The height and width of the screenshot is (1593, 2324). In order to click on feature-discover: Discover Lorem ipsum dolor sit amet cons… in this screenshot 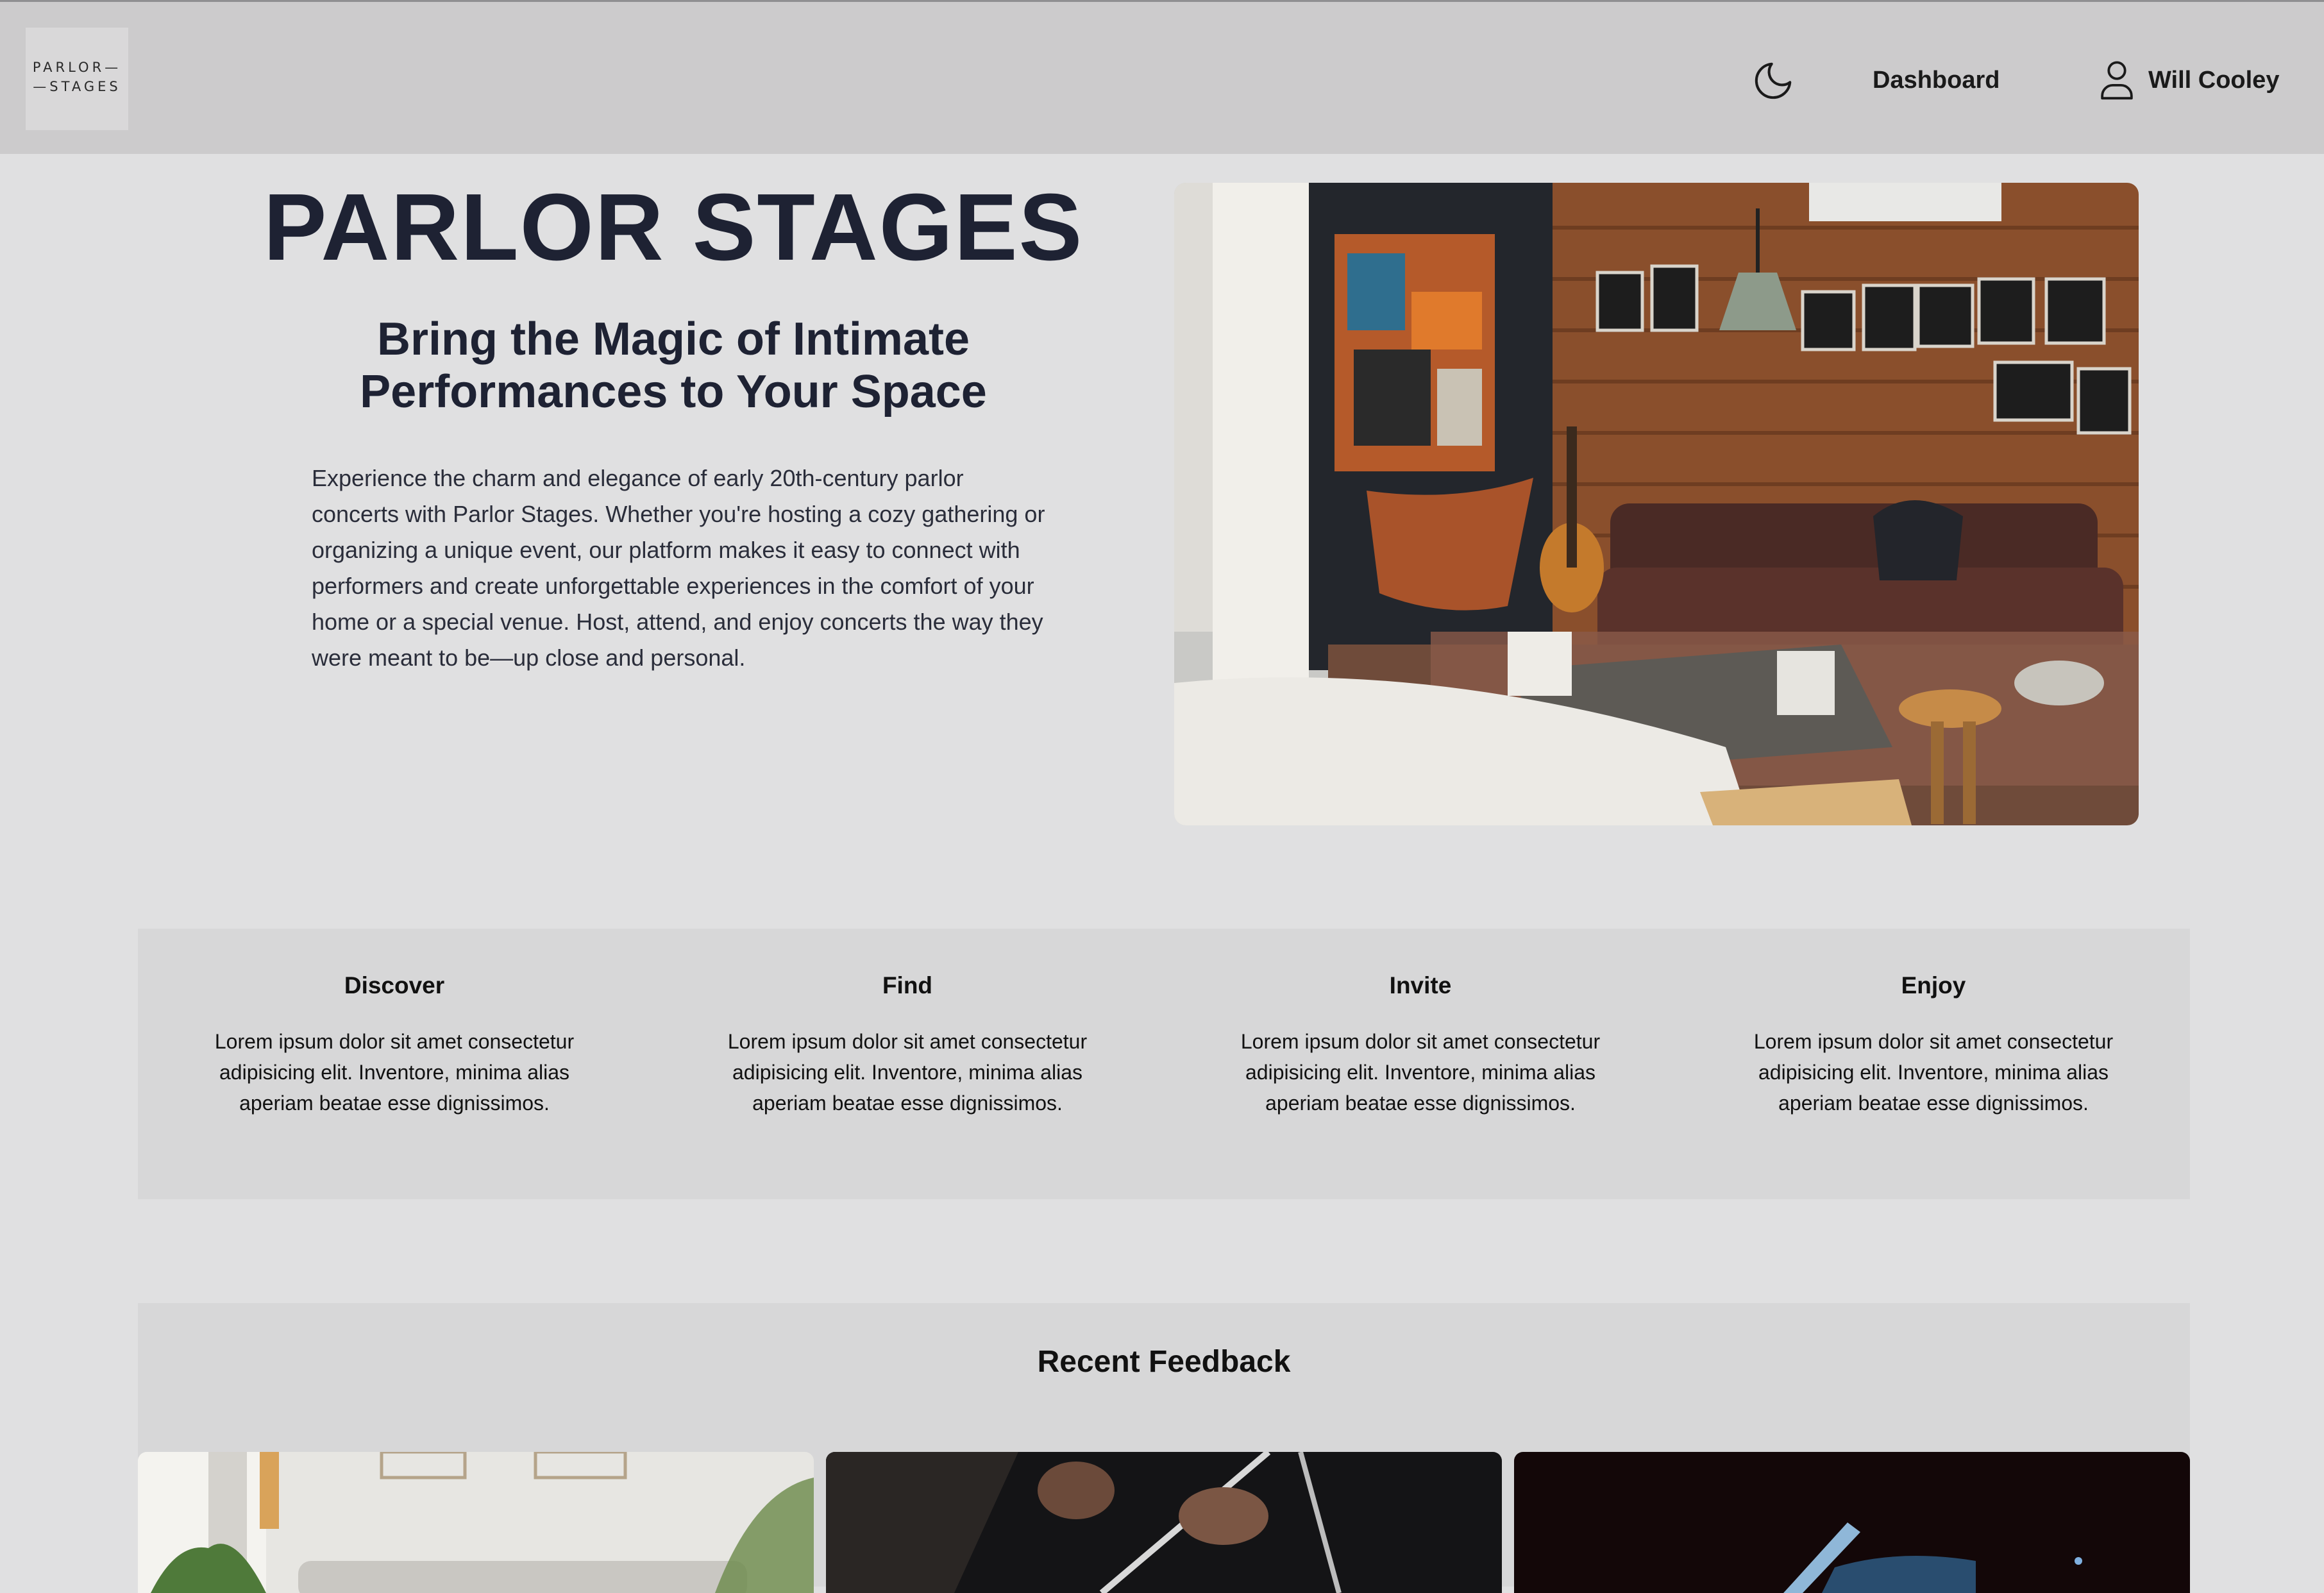, I will do `click(395, 1064)`.